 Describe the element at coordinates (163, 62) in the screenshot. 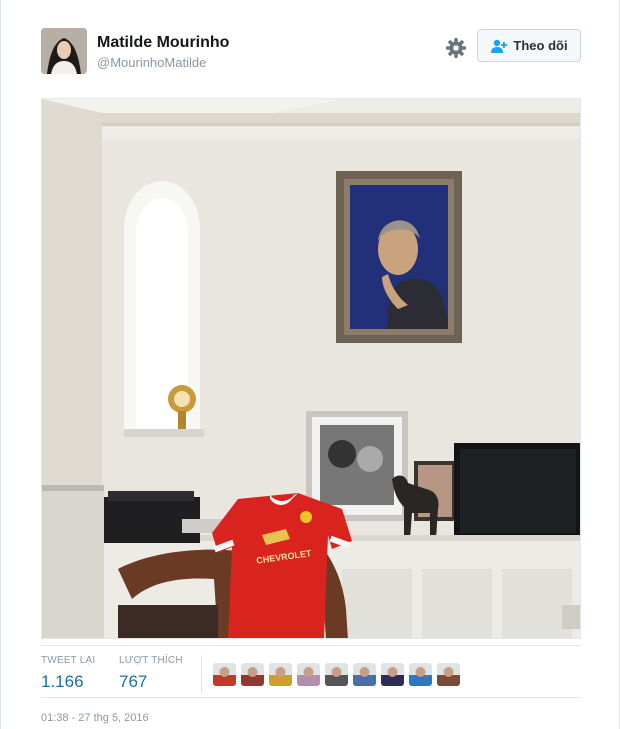

I see `author-handle: @MourinhoMatilde` at that location.